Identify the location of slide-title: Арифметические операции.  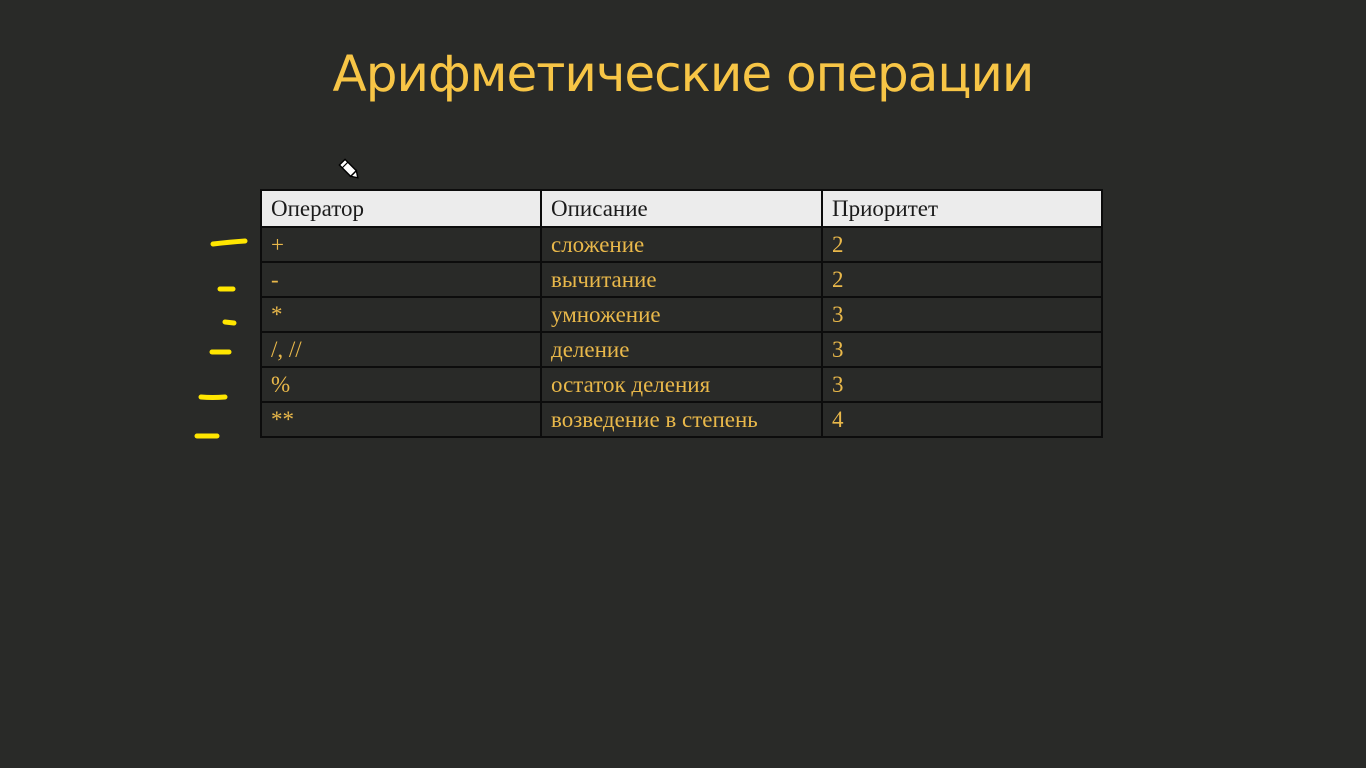
(683, 74).